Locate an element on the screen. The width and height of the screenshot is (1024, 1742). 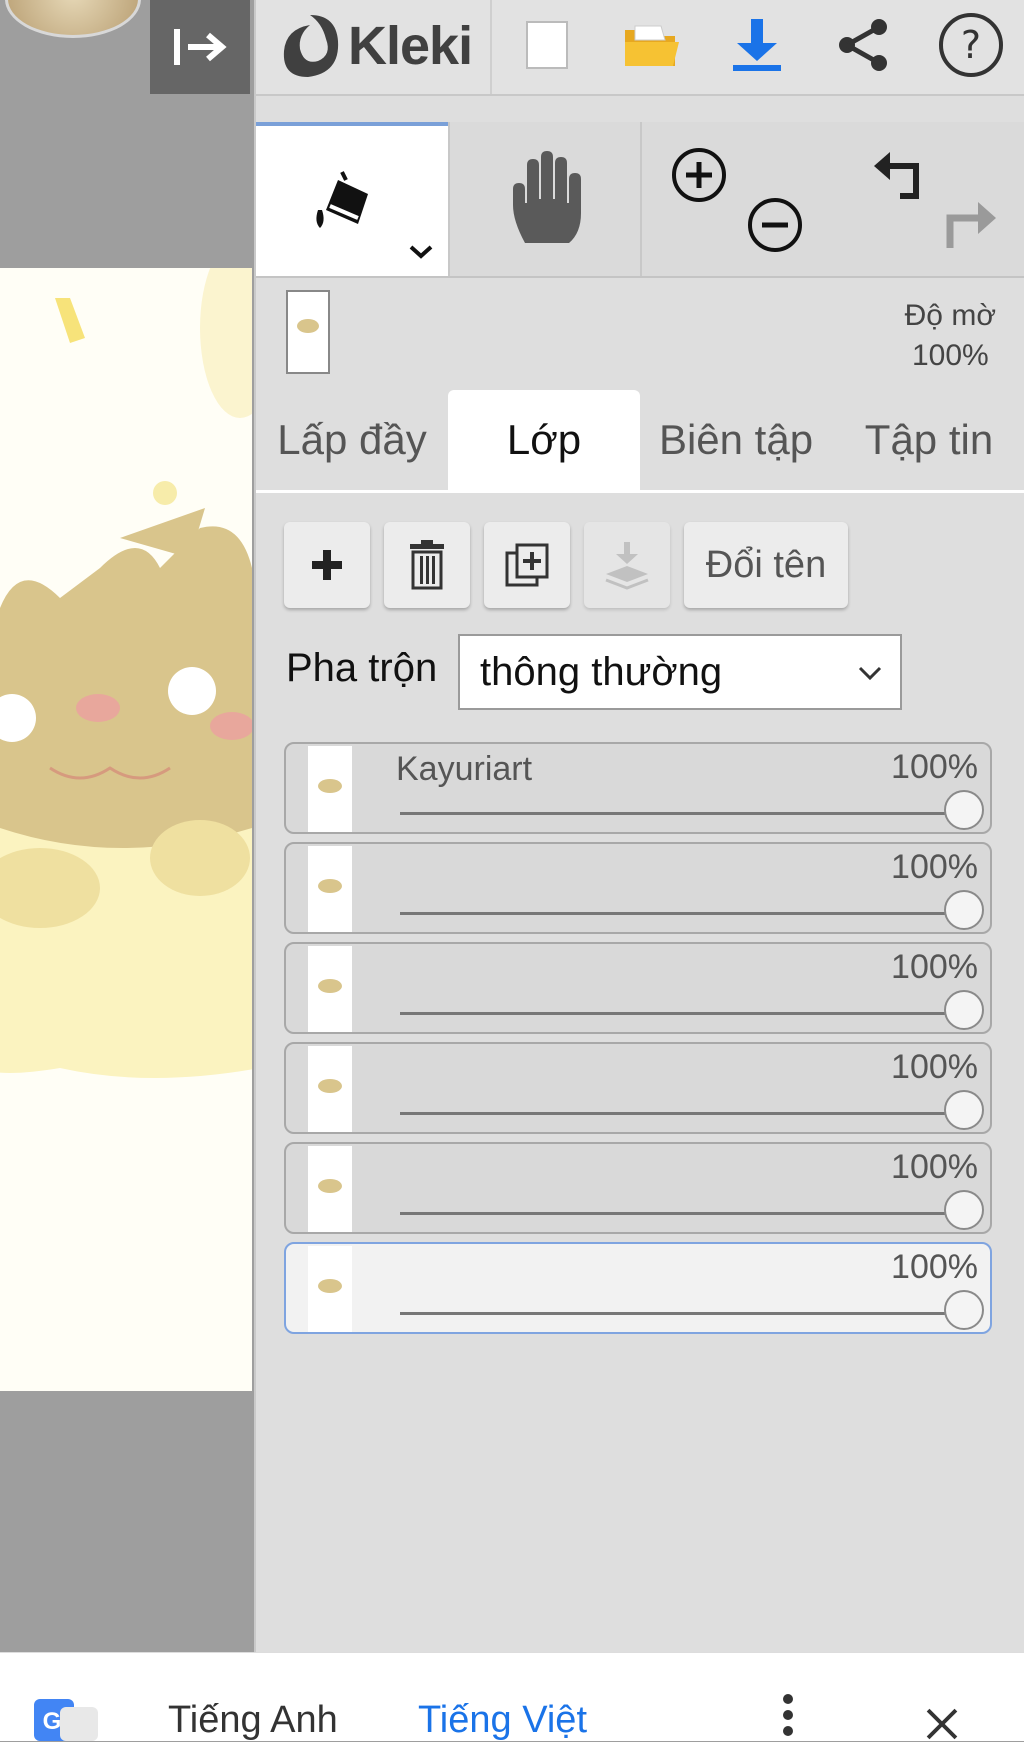
zoom-controls is located at coordinates (727, 199).